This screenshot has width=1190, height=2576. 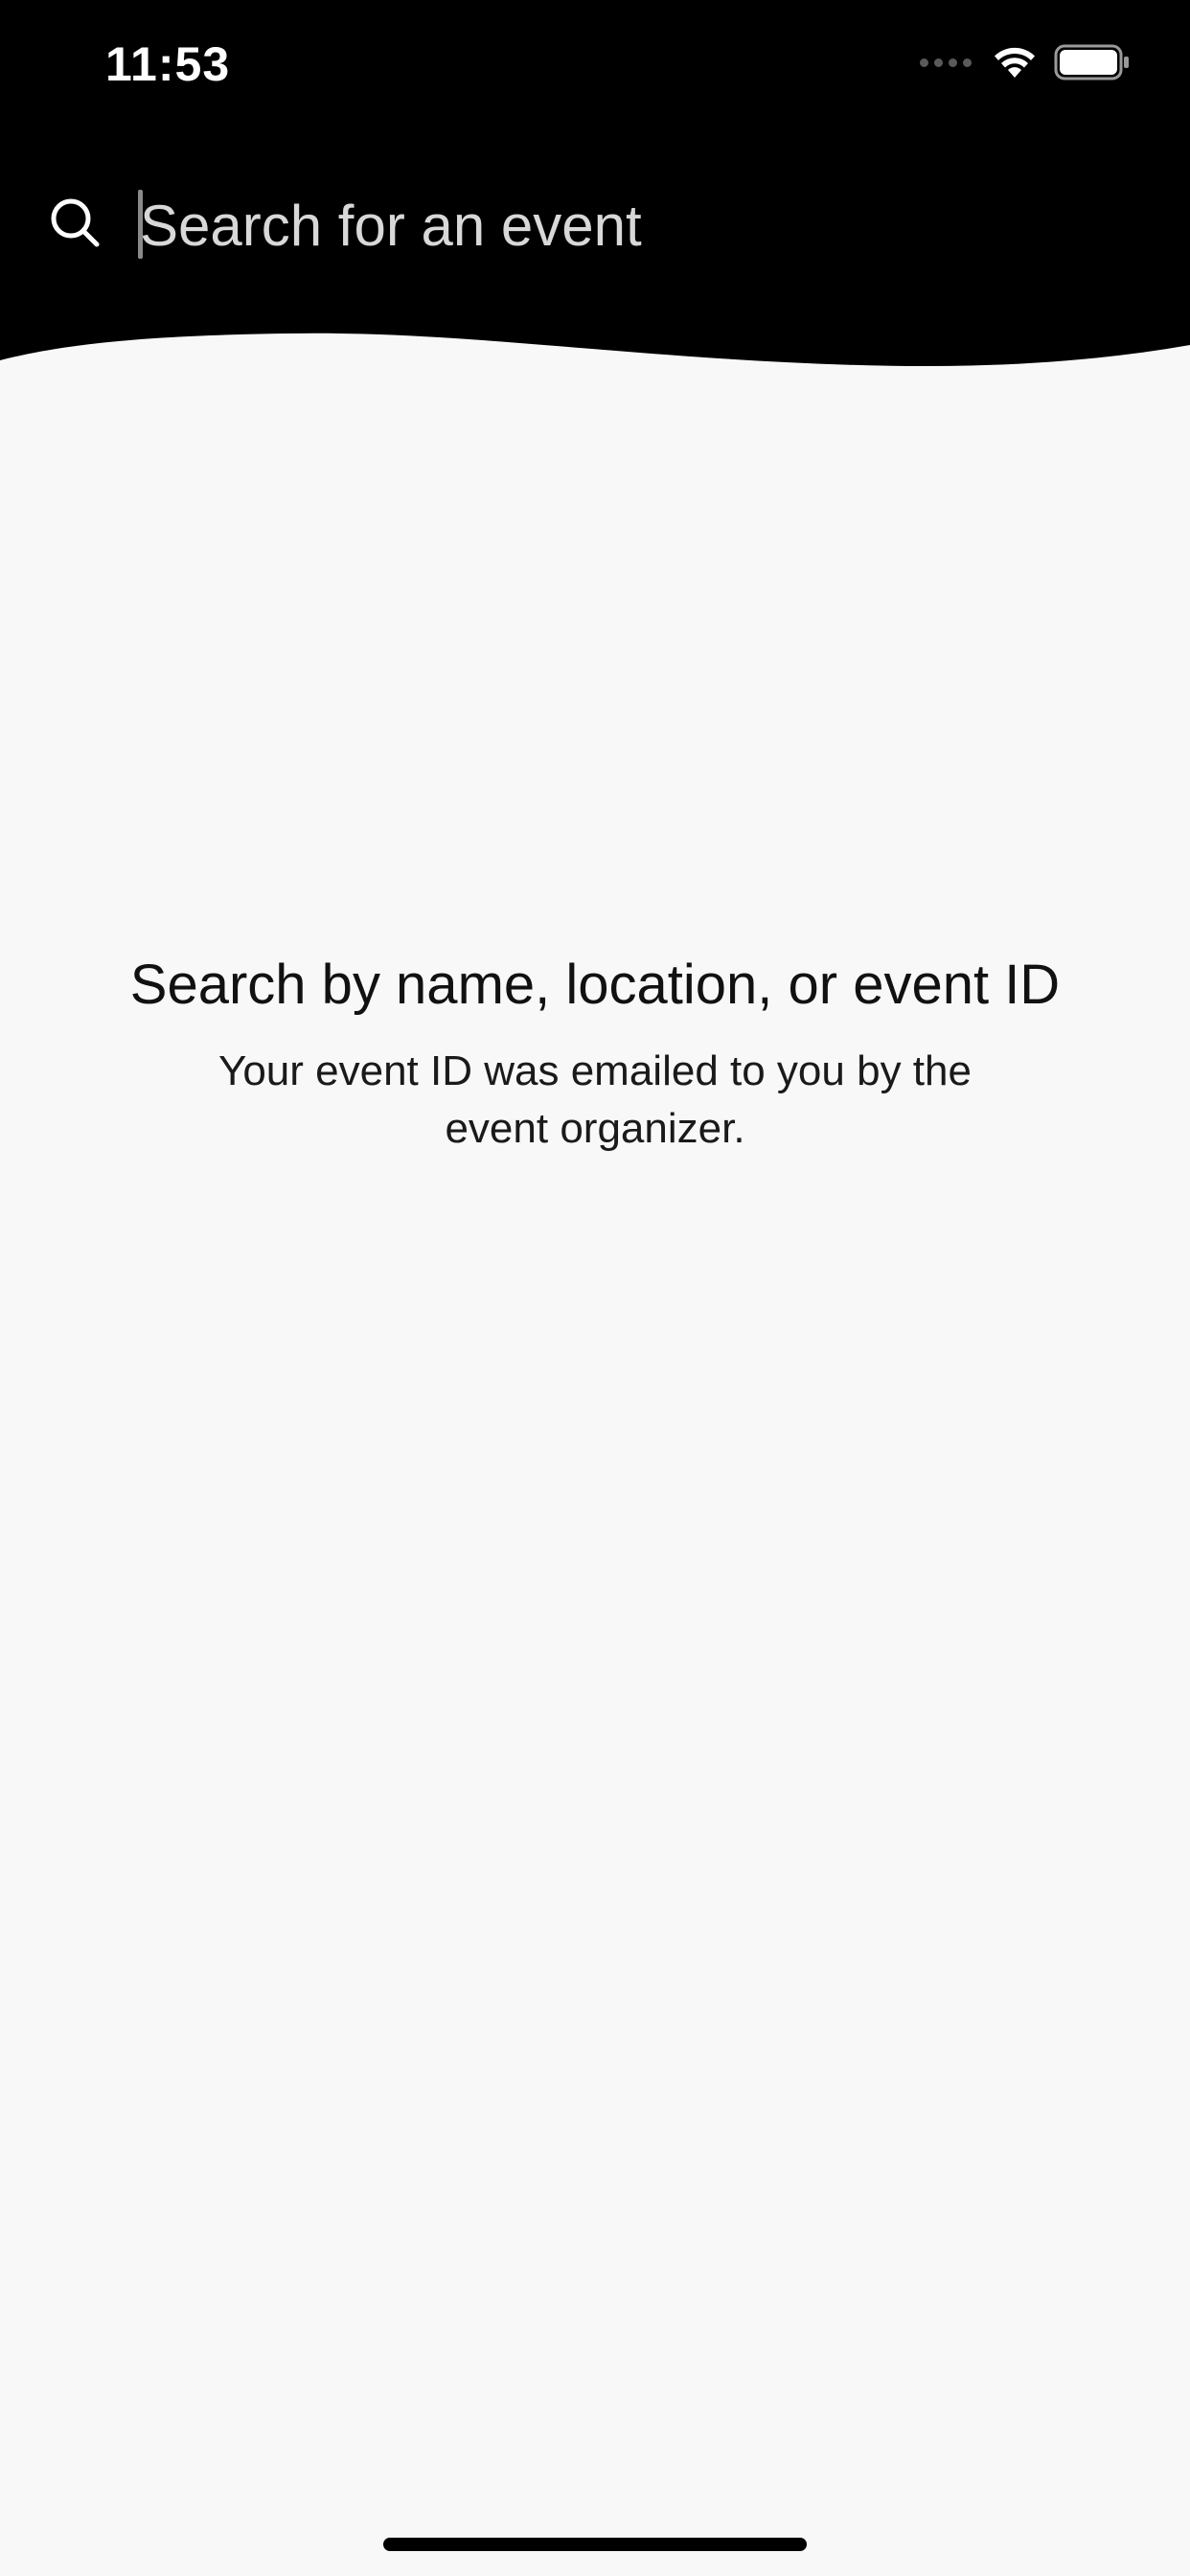 What do you see at coordinates (595, 2544) in the screenshot?
I see `home-indicator` at bounding box center [595, 2544].